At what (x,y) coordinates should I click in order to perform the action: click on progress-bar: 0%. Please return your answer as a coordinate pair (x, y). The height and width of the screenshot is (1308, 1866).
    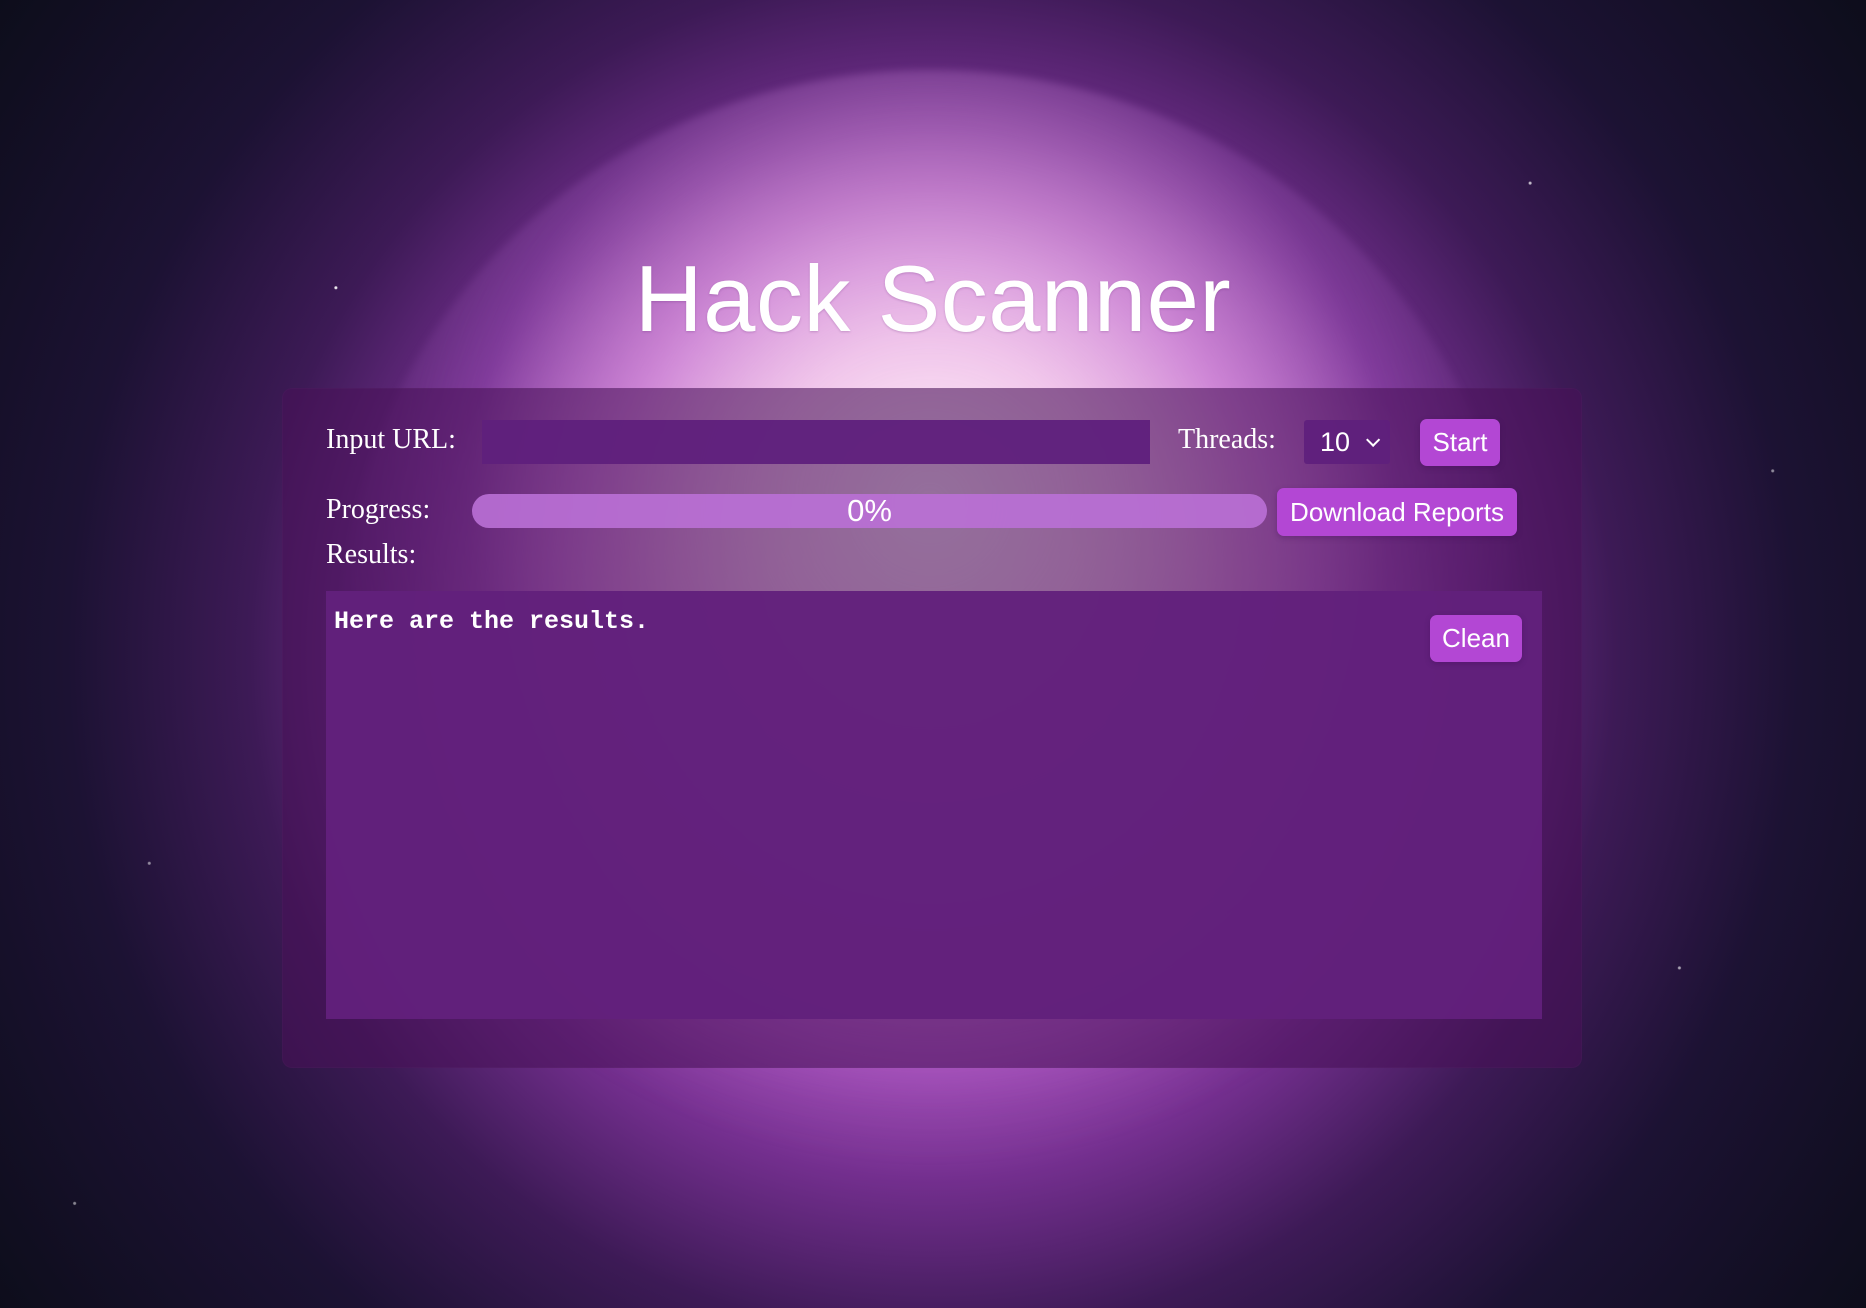
    Looking at the image, I should click on (869, 511).